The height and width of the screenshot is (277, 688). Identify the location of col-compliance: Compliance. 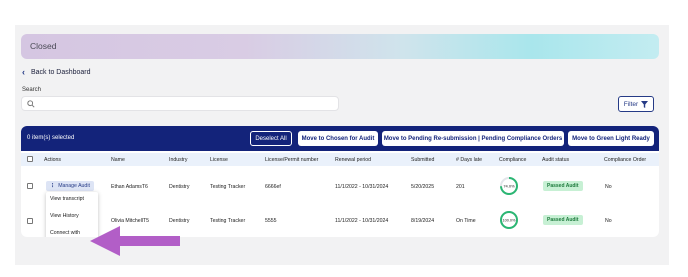
(513, 160).